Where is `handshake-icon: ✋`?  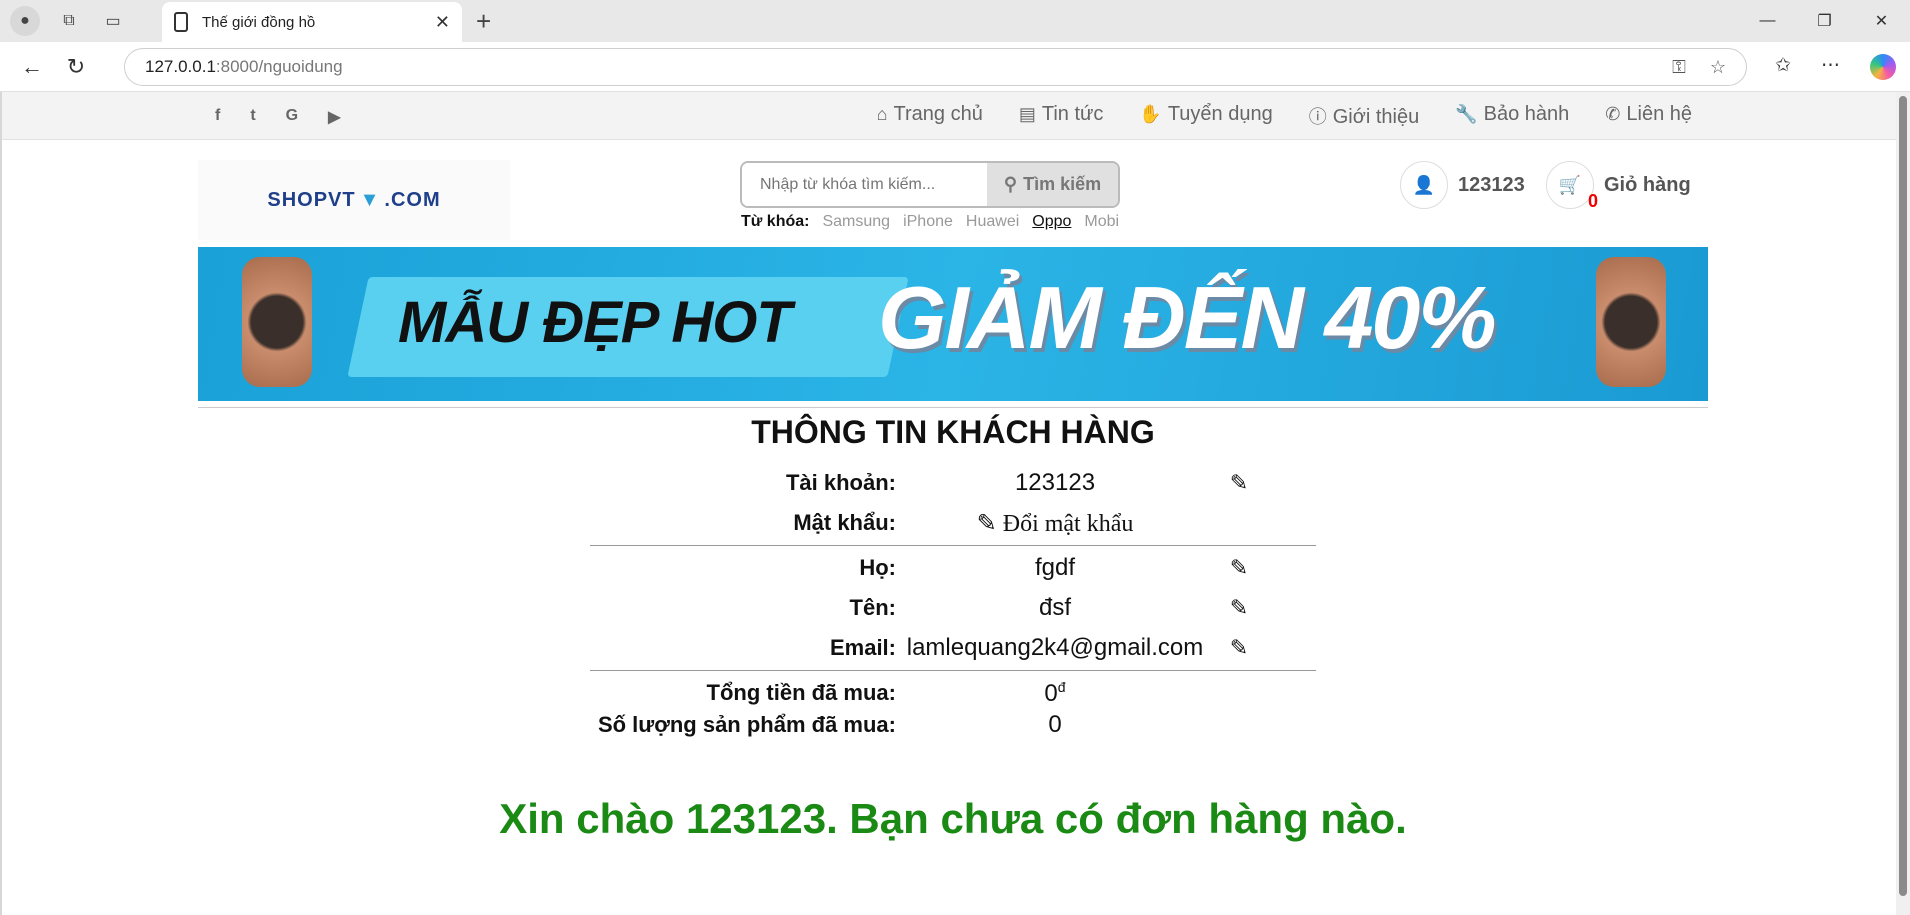 handshake-icon: ✋ is located at coordinates (1150, 114).